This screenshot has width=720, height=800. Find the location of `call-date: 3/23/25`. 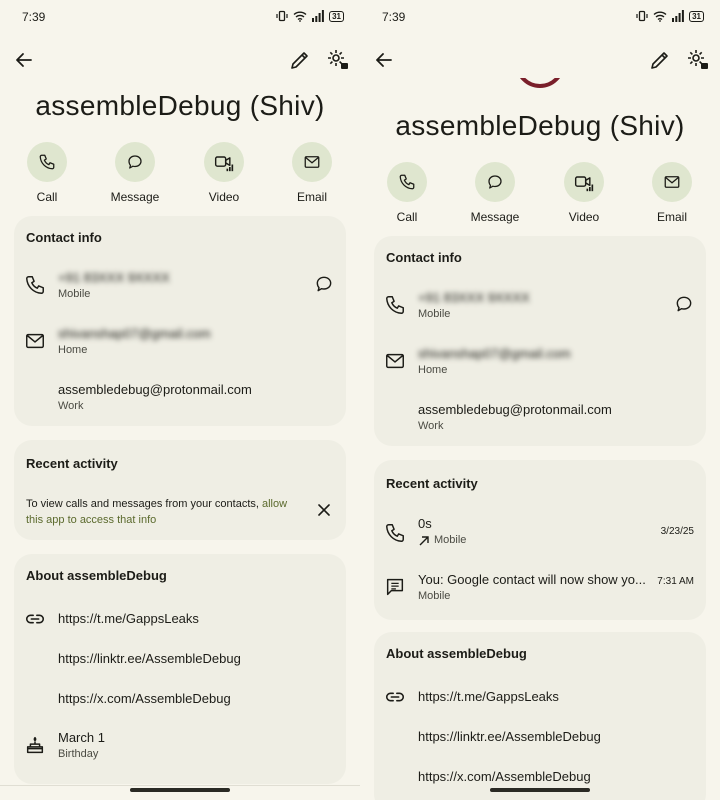

call-date: 3/23/25 is located at coordinates (677, 531).